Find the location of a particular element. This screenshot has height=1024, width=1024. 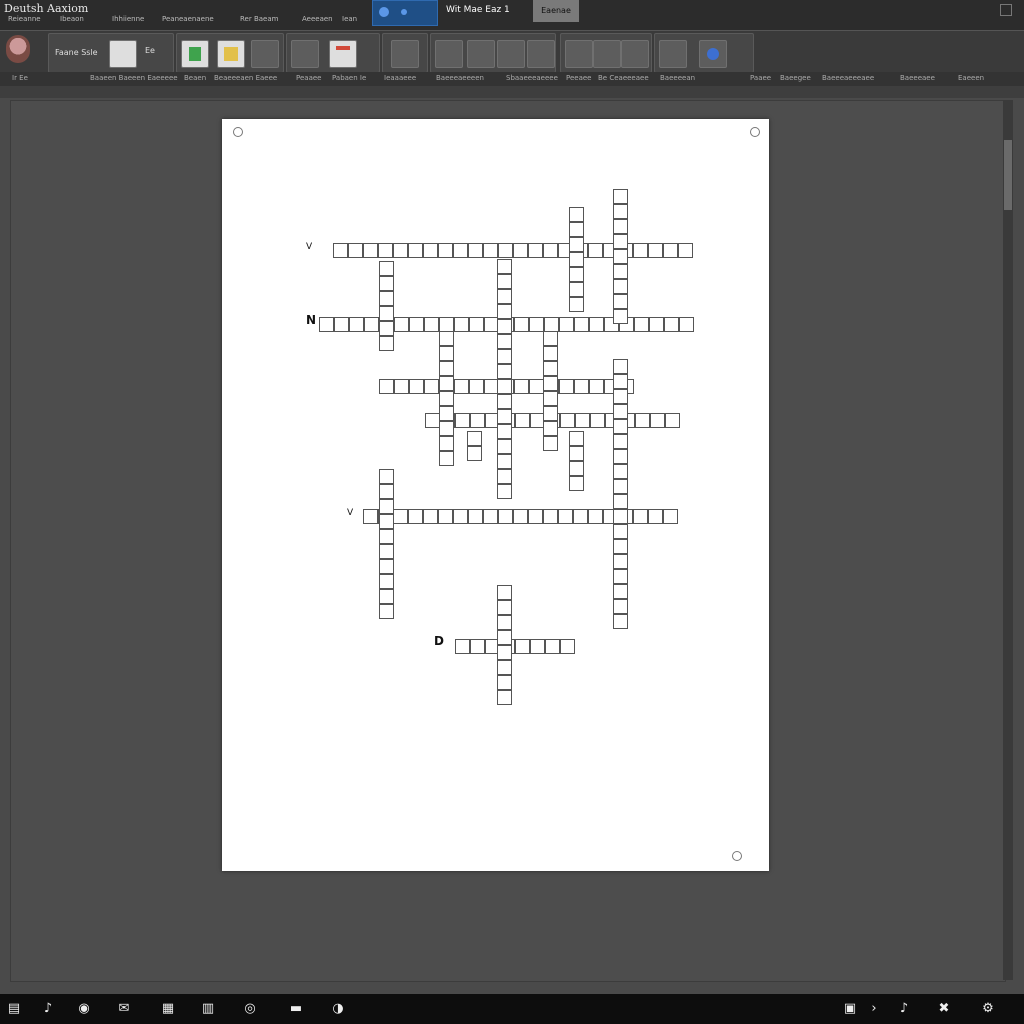

ribbon-group-view is located at coordinates (606, 53).